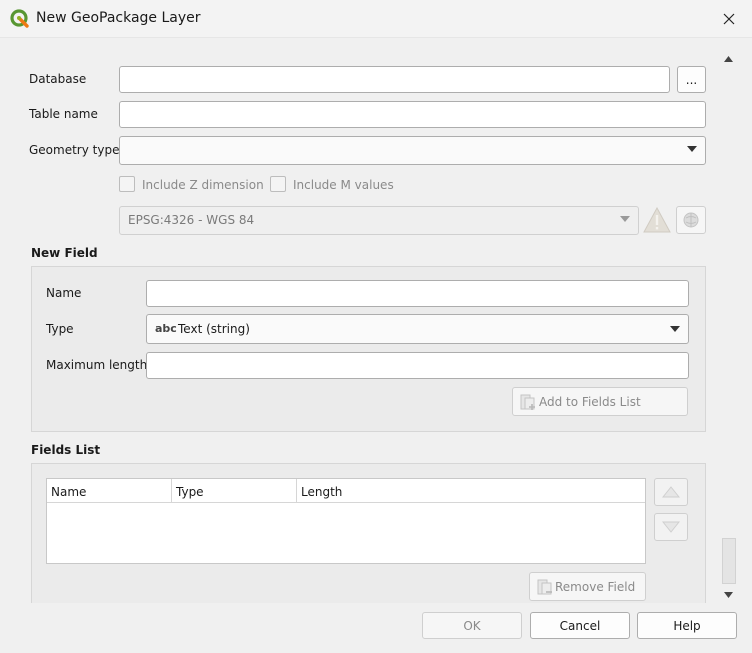 This screenshot has width=752, height=653. I want to click on vertical-scrollbar, so click(728, 327).